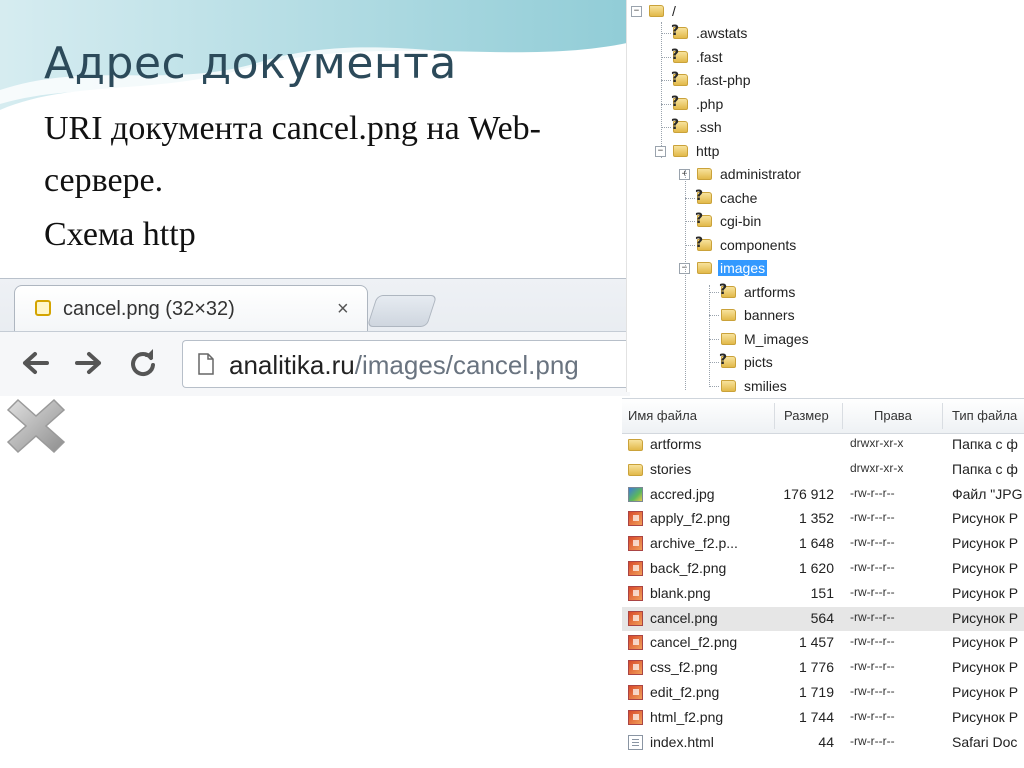 The height and width of the screenshot is (768, 1024). What do you see at coordinates (685, 692) in the screenshot?
I see `file-name: edit_f2.png` at bounding box center [685, 692].